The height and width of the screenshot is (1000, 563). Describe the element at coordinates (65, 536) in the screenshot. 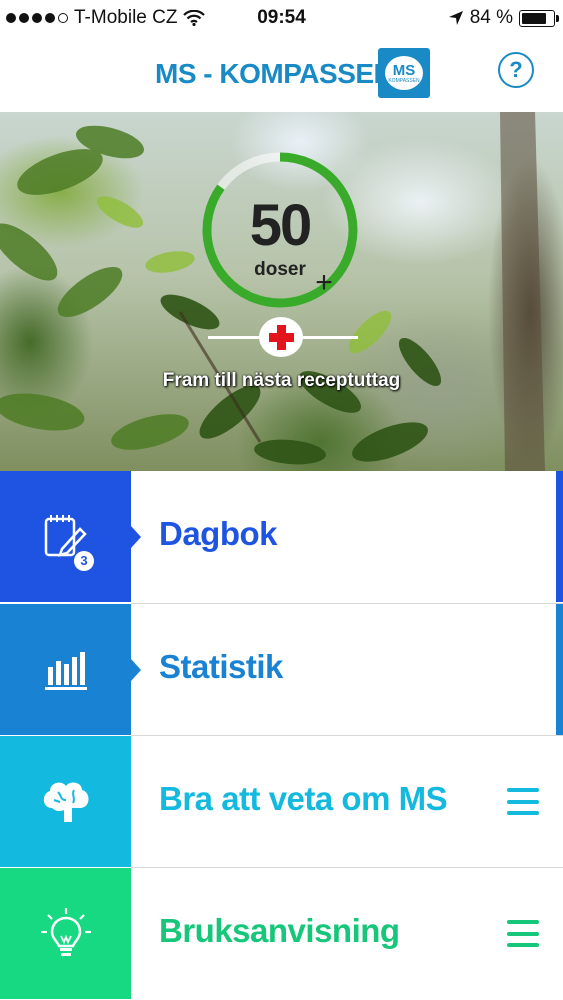

I see `dagbok-tile: 3` at that location.